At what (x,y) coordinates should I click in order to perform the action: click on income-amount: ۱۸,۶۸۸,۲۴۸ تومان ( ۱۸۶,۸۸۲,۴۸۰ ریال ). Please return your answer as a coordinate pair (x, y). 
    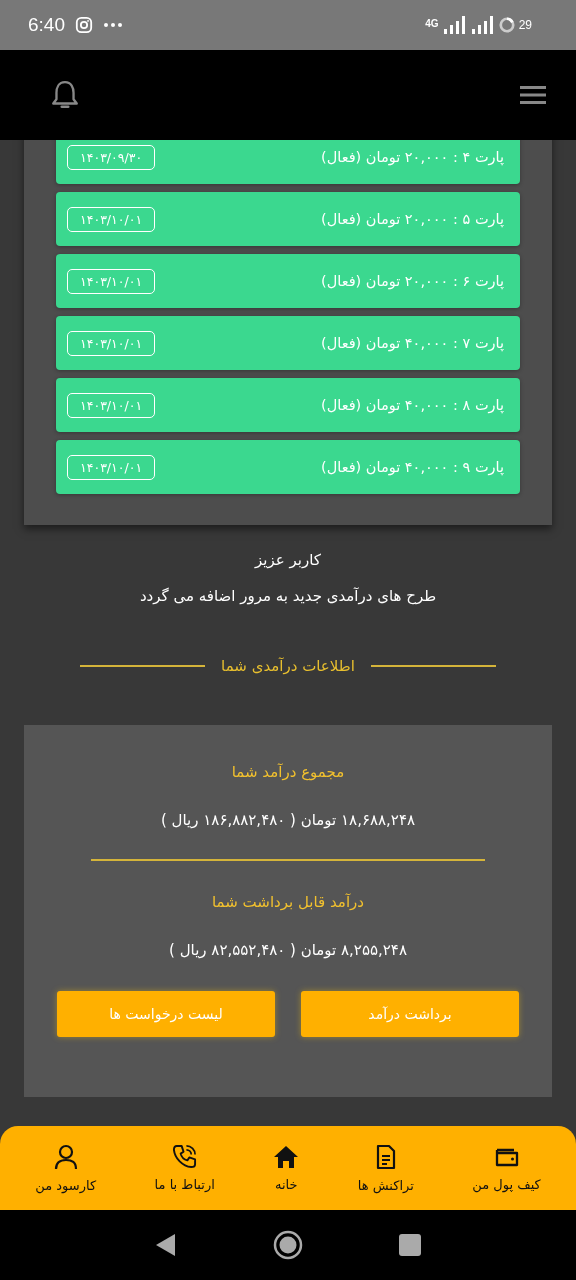
    Looking at the image, I should click on (288, 820).